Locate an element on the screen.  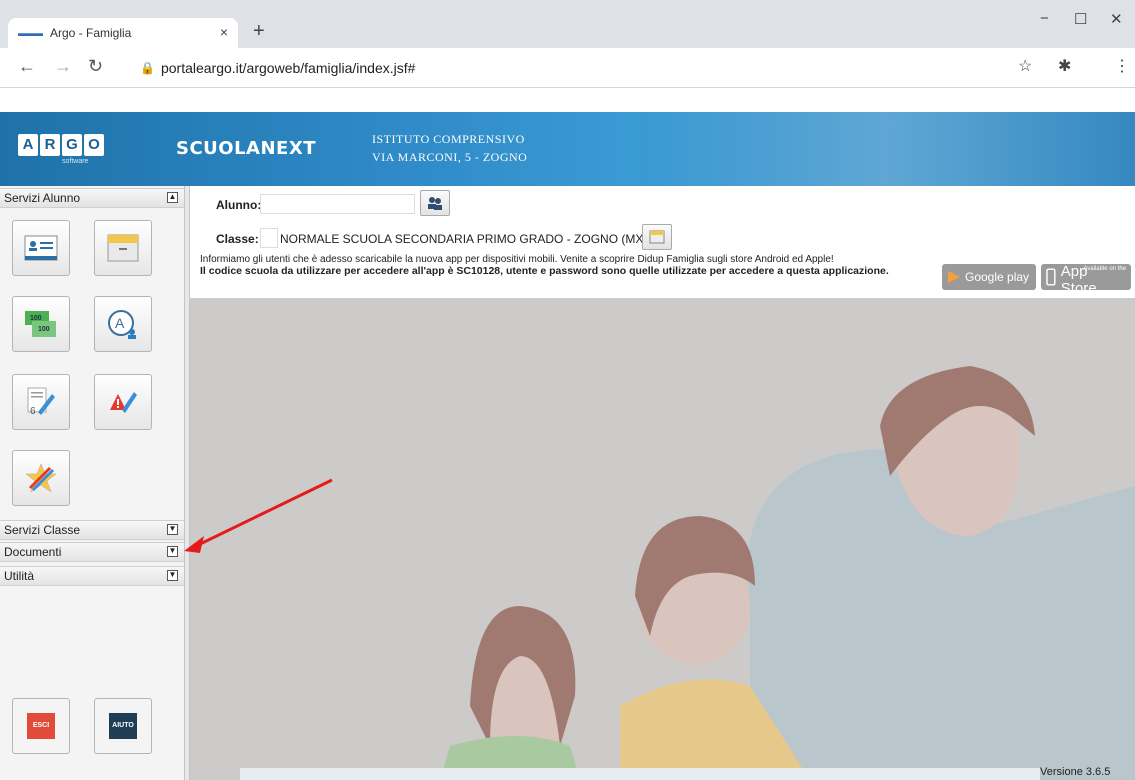
section-utilita: Utilità ▼ is located at coordinates (93, 576).